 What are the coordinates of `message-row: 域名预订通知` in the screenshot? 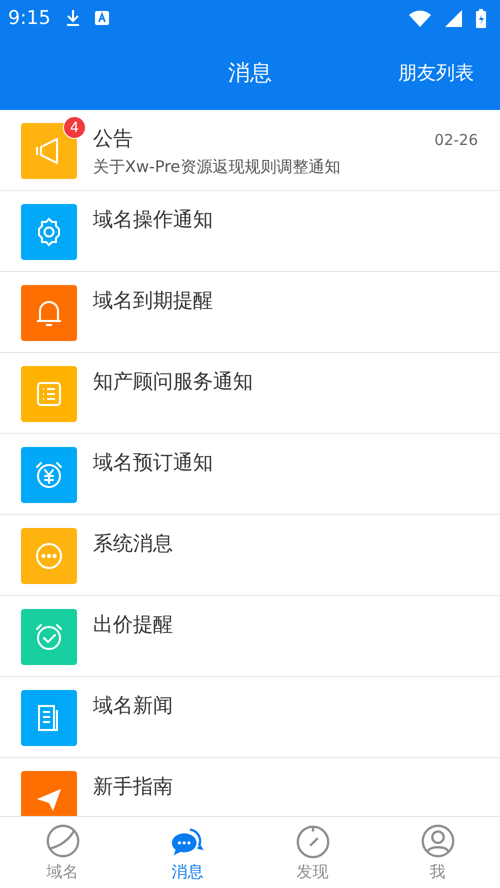 It's located at (250, 474).